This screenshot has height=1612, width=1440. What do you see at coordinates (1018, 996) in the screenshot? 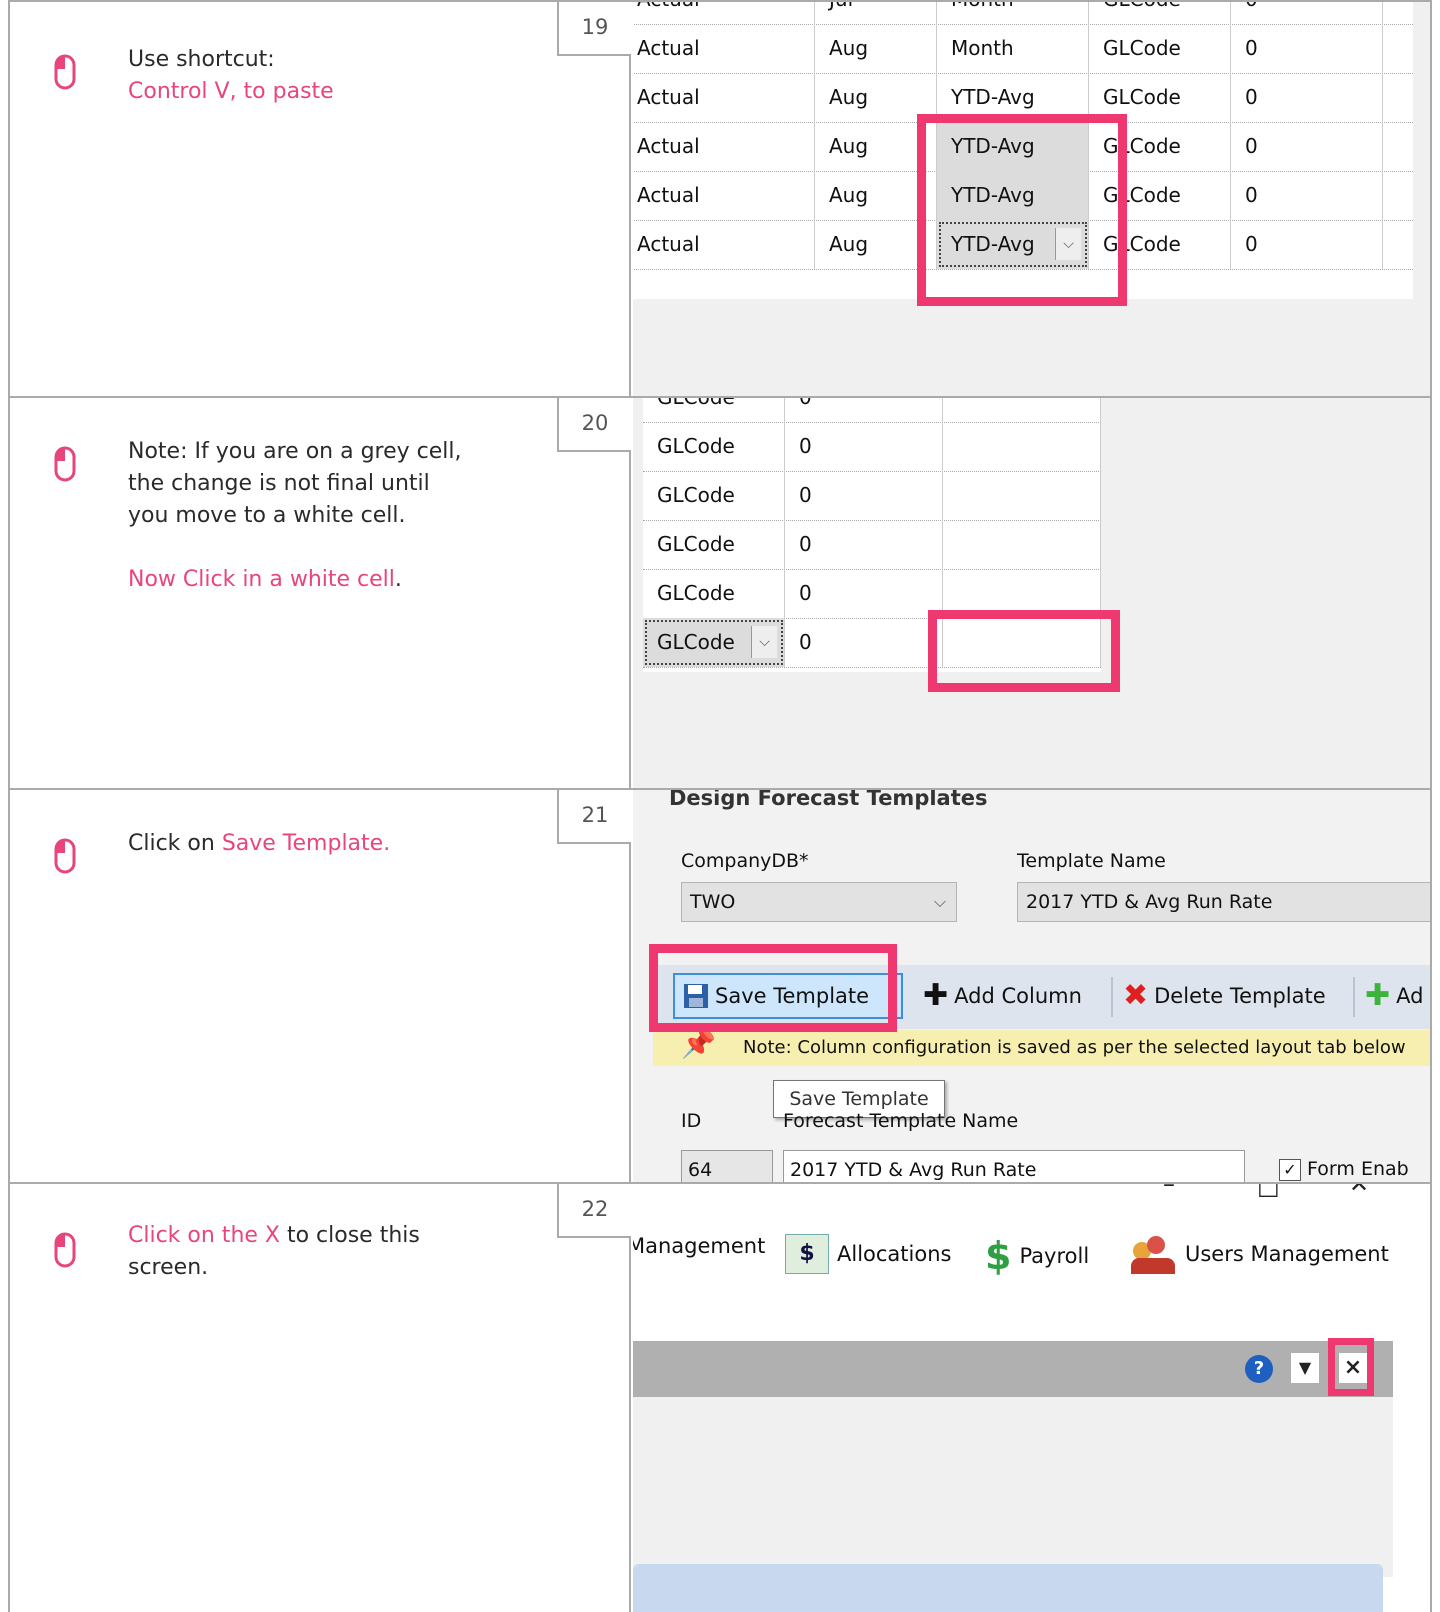
I see `add-column-label: Add Column` at bounding box center [1018, 996].